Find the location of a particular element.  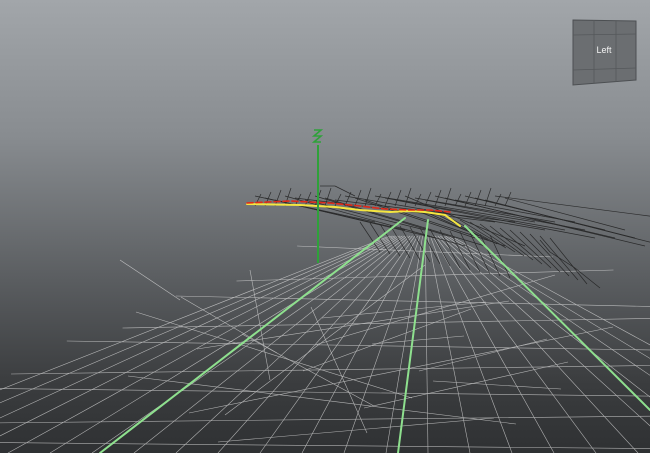

pivot-axis-handle is located at coordinates (317, 136).